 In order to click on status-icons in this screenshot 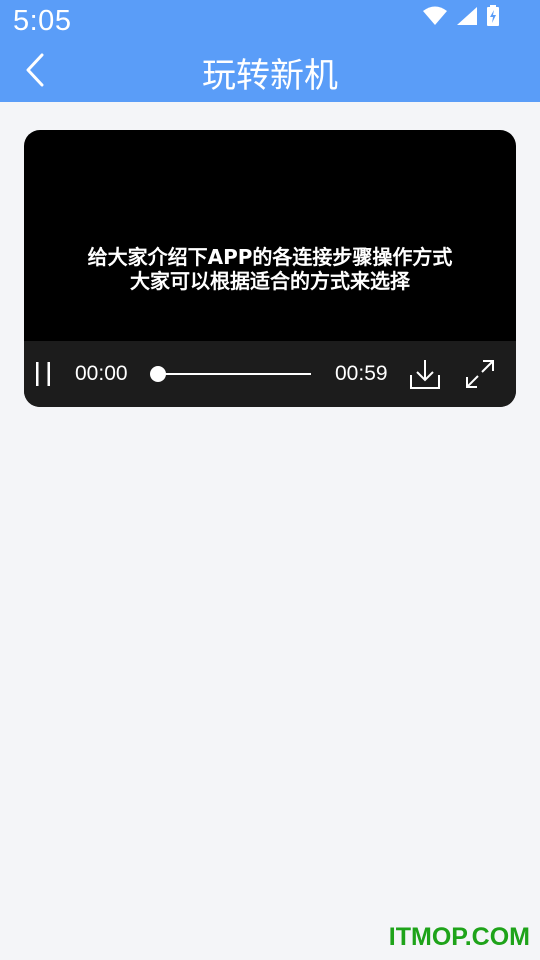, I will do `click(461, 18)`.